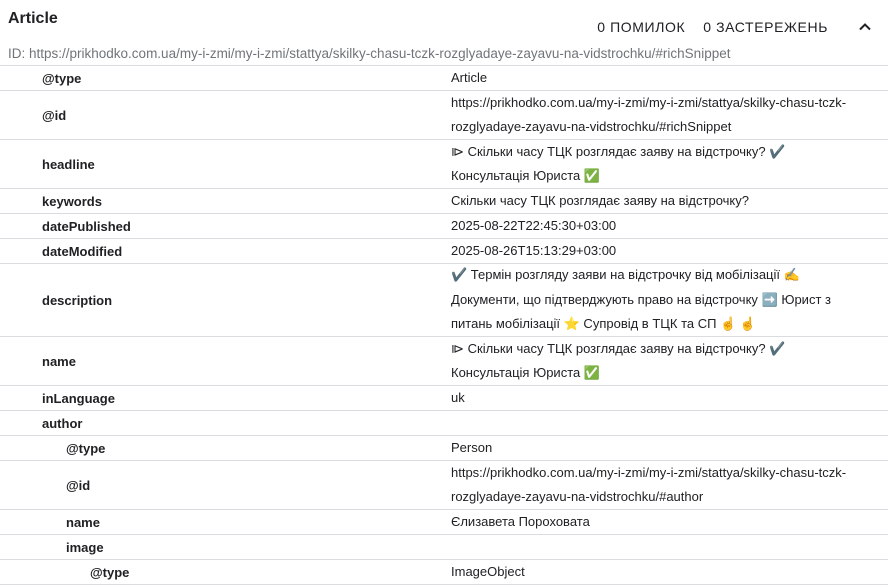  I want to click on property-value: 2025-08-22T22:45:30+03:00, so click(534, 225).